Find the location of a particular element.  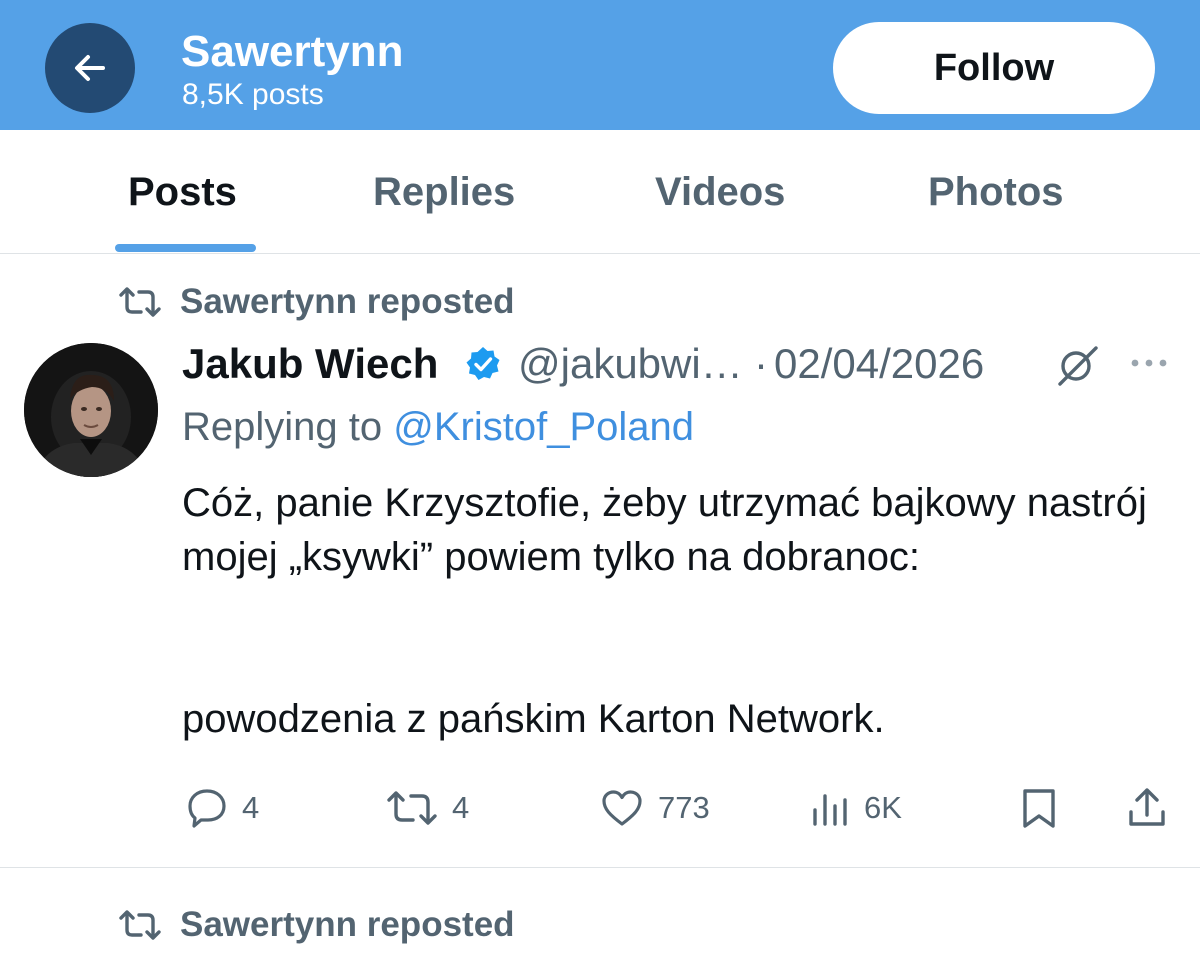

tab-posts: Posts is located at coordinates (182, 192).